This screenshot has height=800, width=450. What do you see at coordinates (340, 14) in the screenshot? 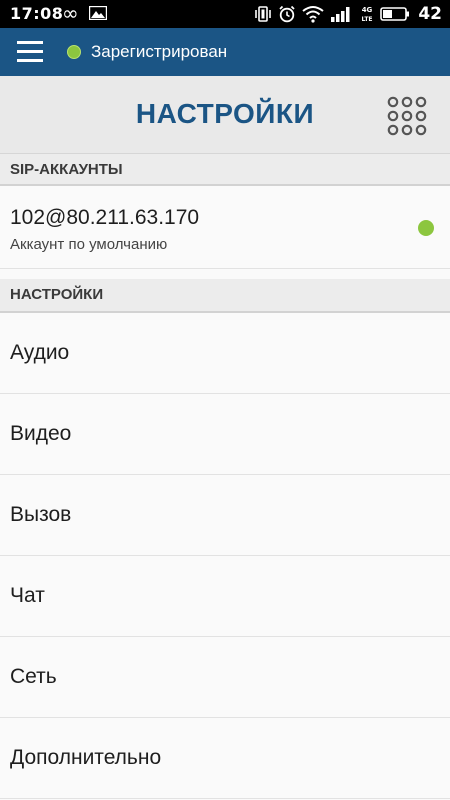
I see `signal-icon` at bounding box center [340, 14].